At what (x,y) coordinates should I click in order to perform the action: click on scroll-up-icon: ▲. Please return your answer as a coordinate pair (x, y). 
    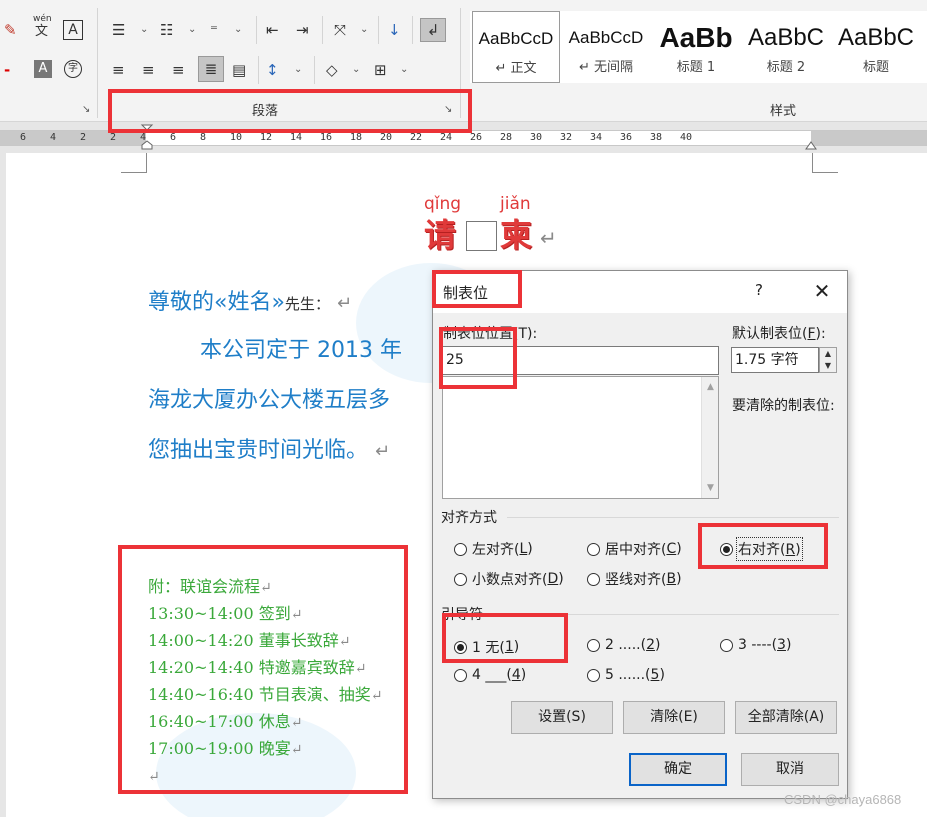
    Looking at the image, I should click on (710, 387).